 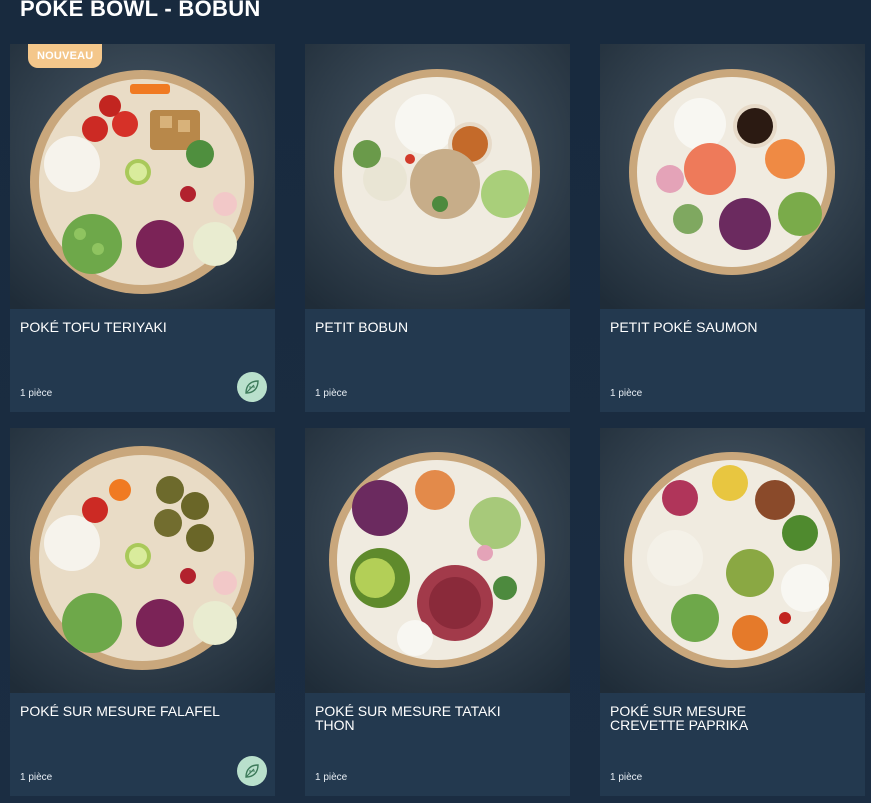 What do you see at coordinates (437, 744) in the screenshot?
I see `product-info: POKÉ SUR MESURE TATAKI THON 1 pièce` at bounding box center [437, 744].